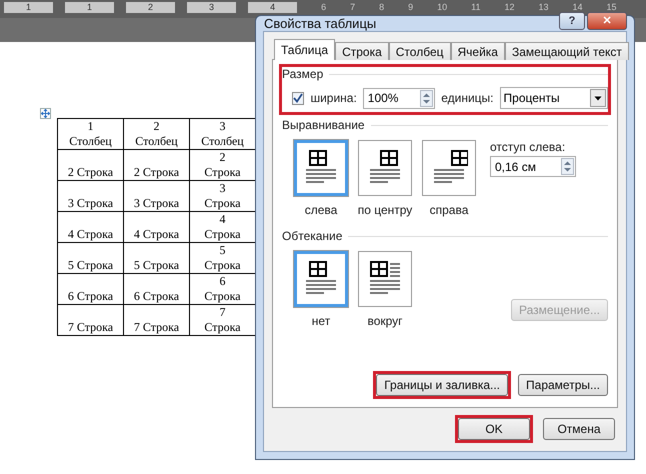 The height and width of the screenshot is (474, 646). Describe the element at coordinates (91, 134) in the screenshot. I see `table-cell: 1 Столбец` at that location.